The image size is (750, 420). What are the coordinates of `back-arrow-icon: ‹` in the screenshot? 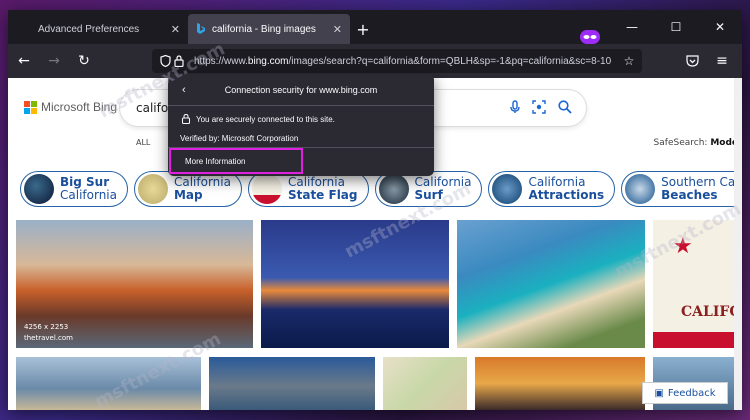 It's located at (184, 90).